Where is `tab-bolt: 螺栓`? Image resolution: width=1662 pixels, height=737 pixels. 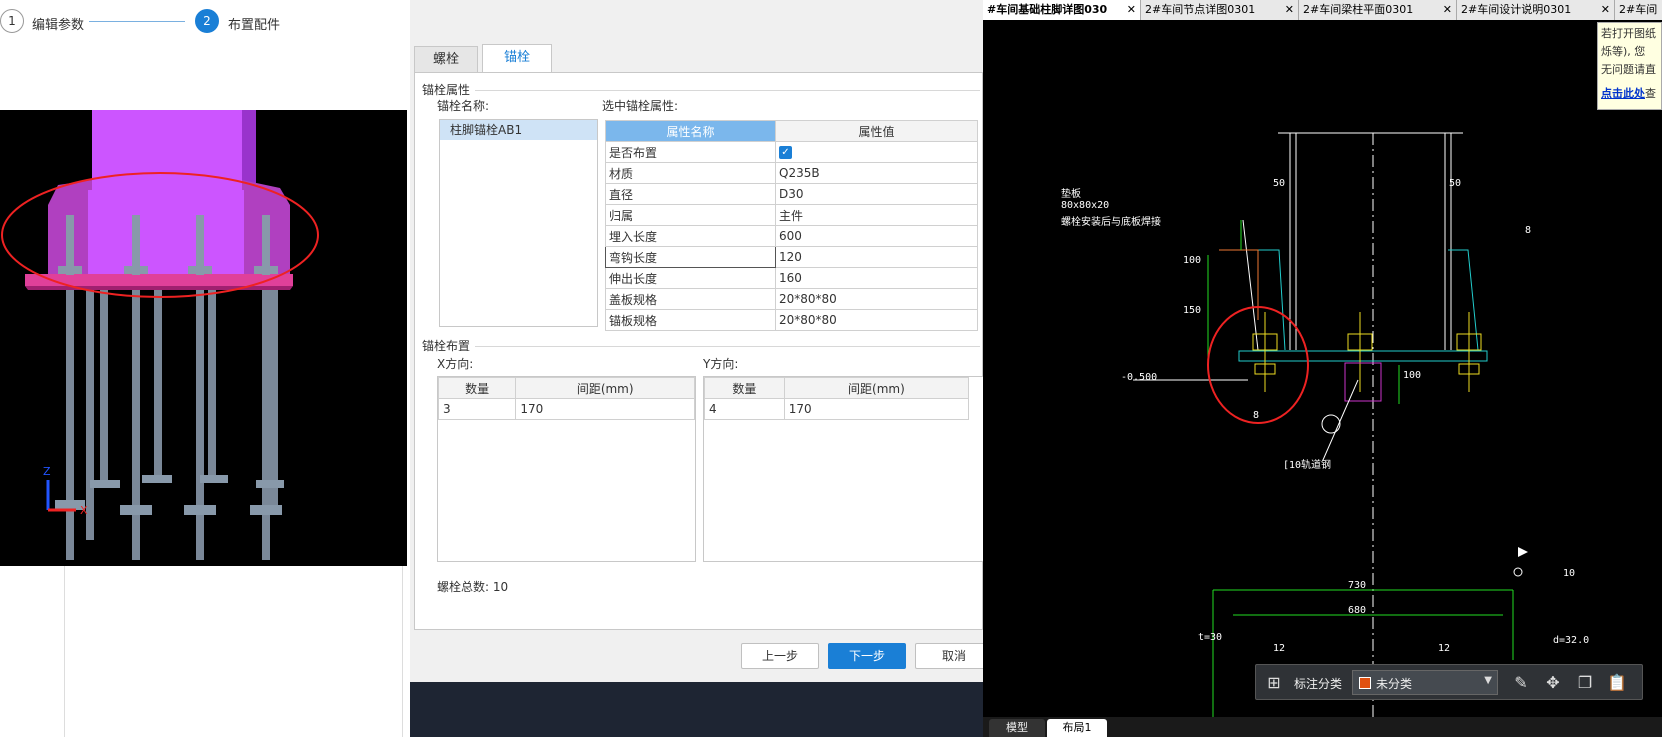 tab-bolt: 螺栓 is located at coordinates (446, 59).